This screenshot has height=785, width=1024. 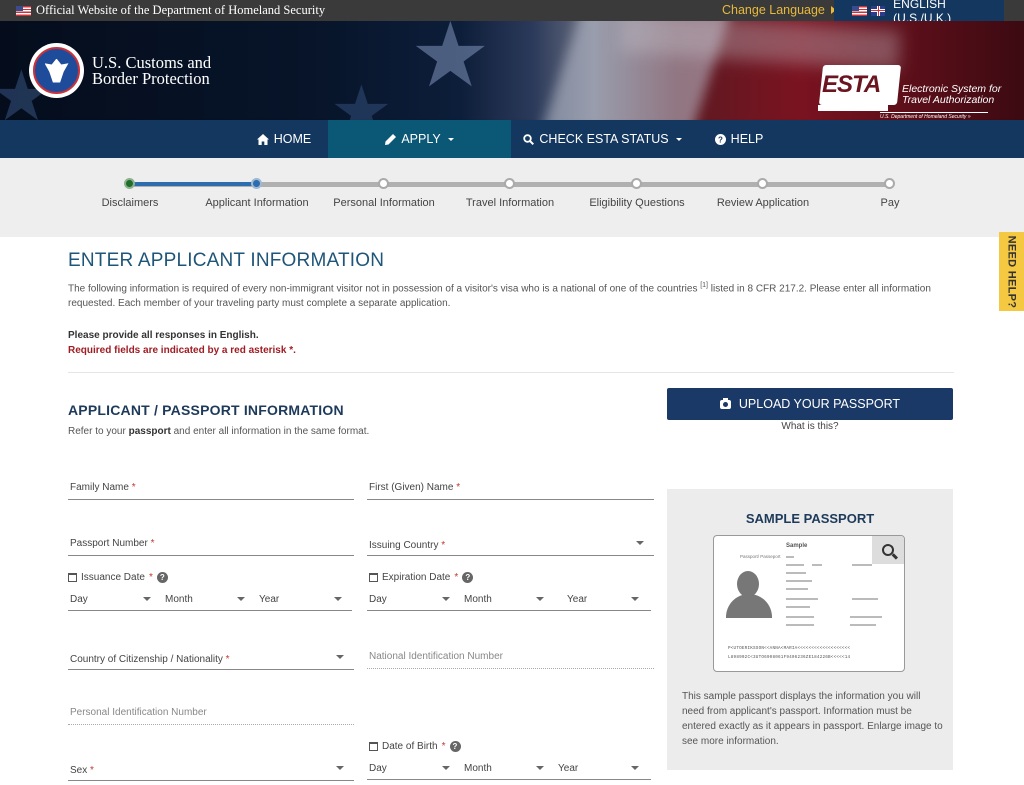 I want to click on date-of-birth-group: Day Month Year, so click(x=509, y=769).